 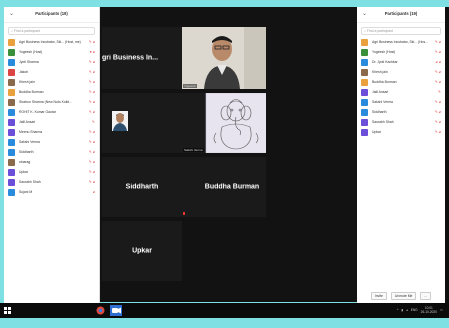 What do you see at coordinates (190, 86) in the screenshot?
I see `tile-caption: Yogeesh` at bounding box center [190, 86].